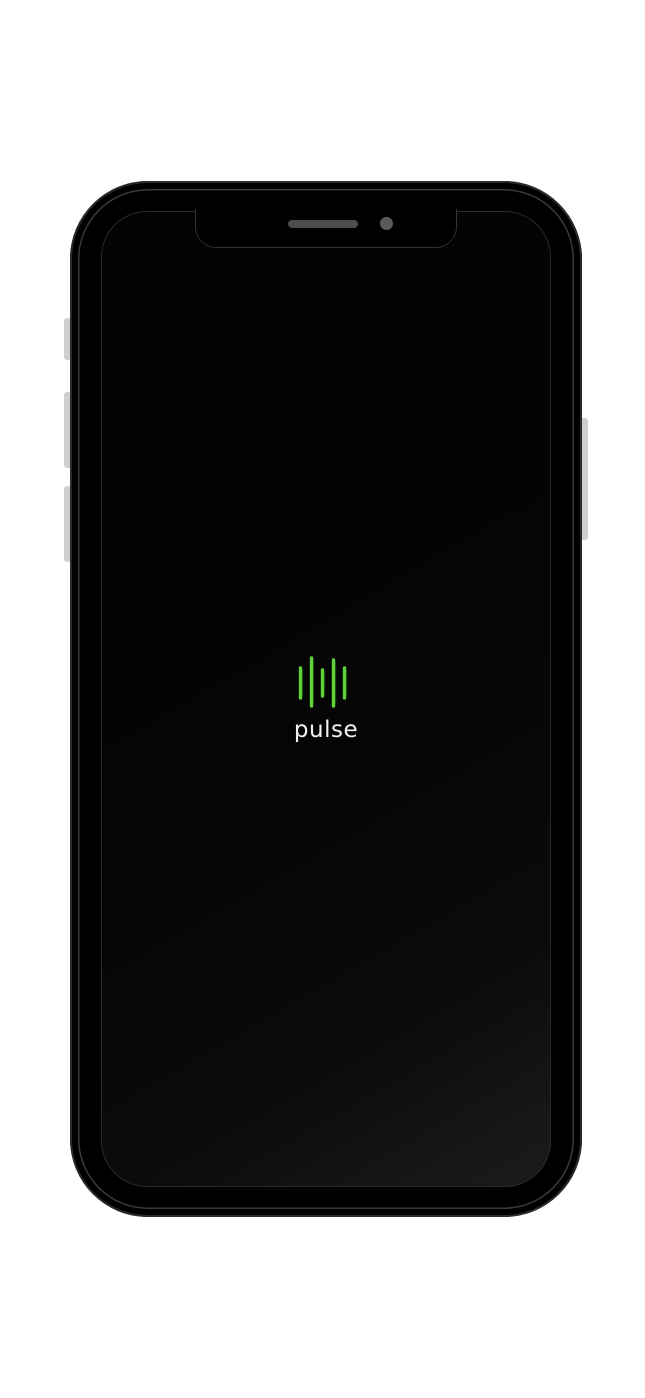  I want to click on app-name: pulse, so click(326, 730).